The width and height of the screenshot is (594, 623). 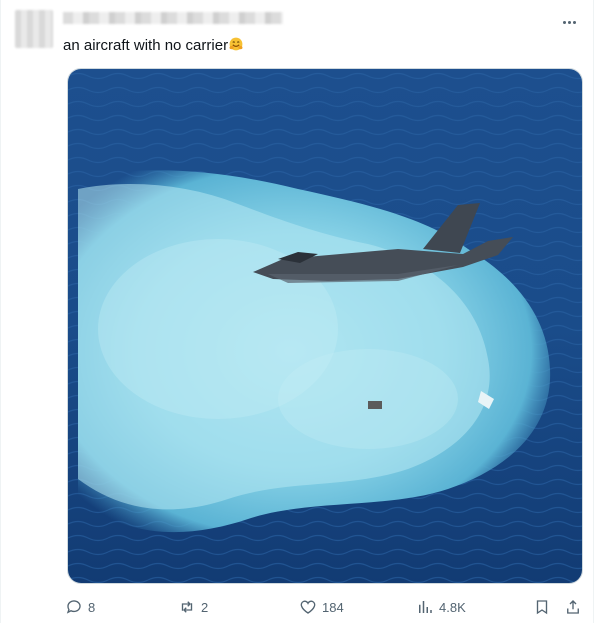 I want to click on share-button, so click(x=573, y=607).